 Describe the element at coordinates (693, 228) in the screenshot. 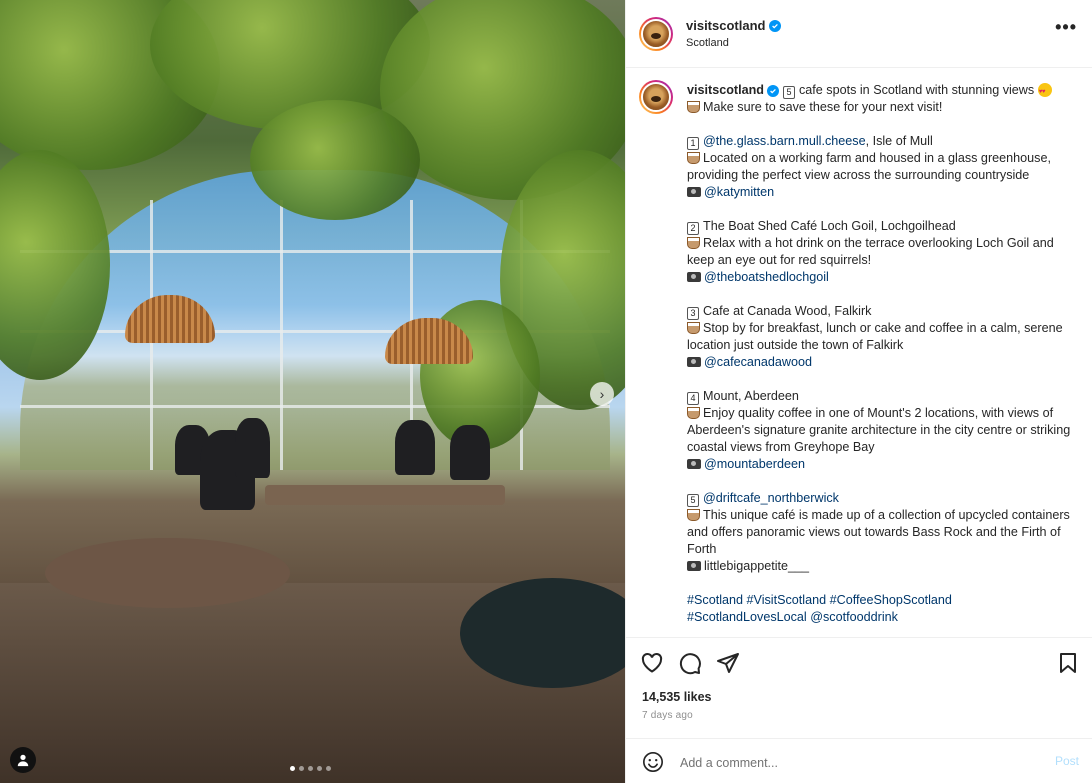

I see `keycap-number-icon: 2` at that location.